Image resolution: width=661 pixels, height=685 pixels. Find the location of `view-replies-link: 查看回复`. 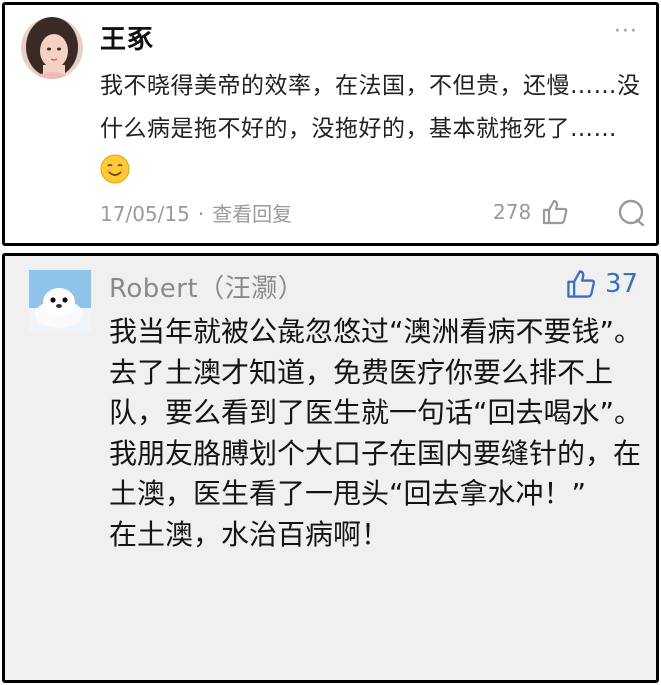

view-replies-link: 查看回复 is located at coordinates (252, 214).